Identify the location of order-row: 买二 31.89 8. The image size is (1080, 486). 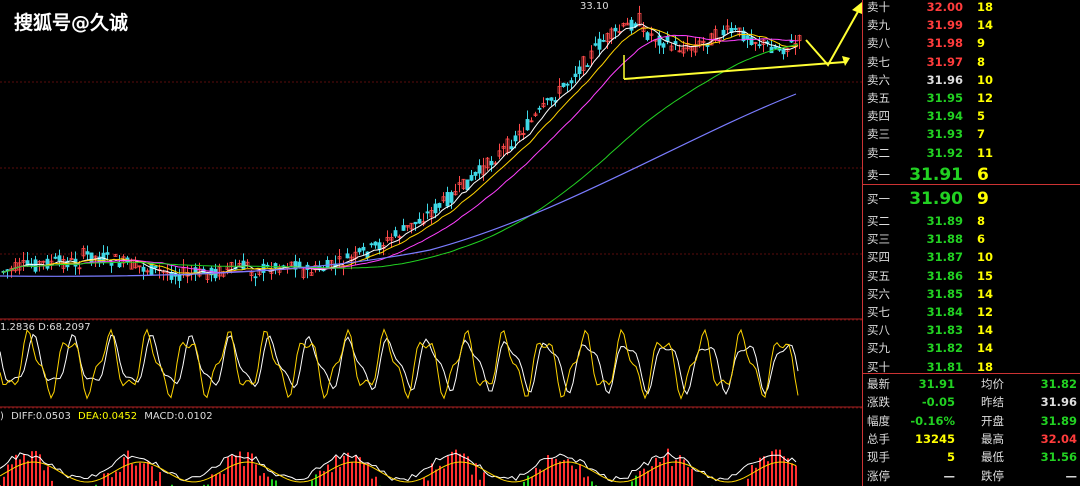
(971, 221).